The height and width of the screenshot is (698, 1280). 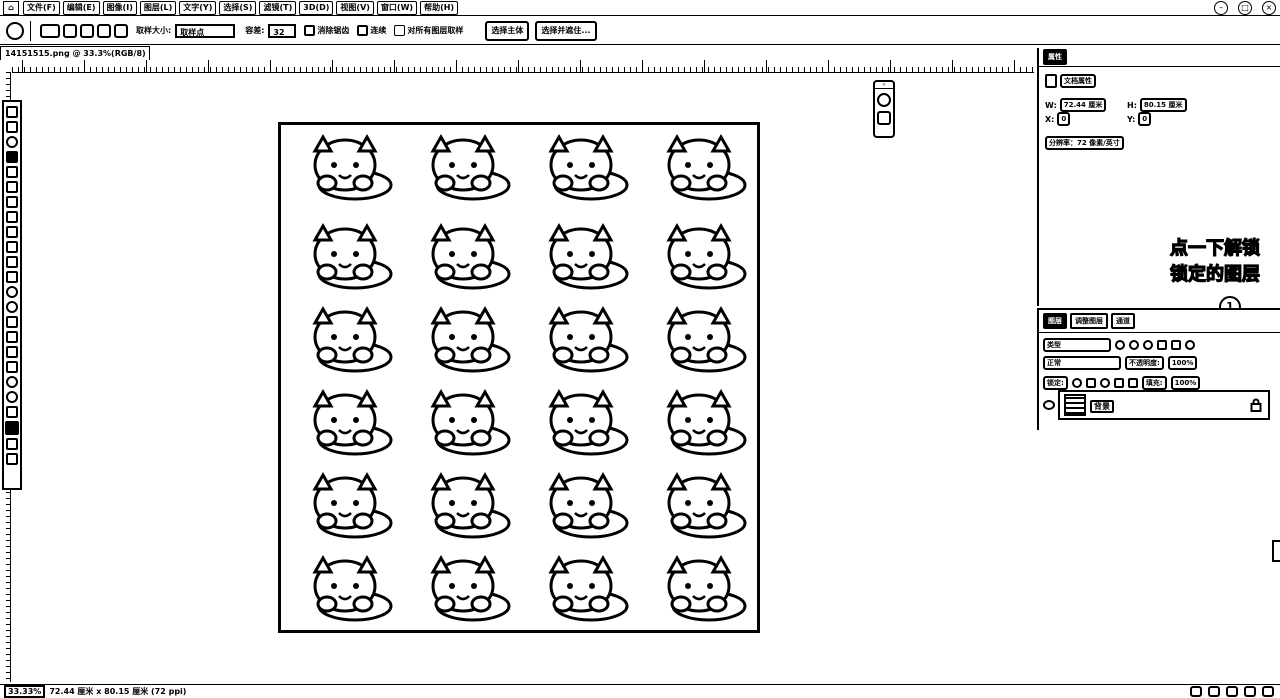 What do you see at coordinates (12, 307) in the screenshot?
I see `dodge-tool-icon` at bounding box center [12, 307].